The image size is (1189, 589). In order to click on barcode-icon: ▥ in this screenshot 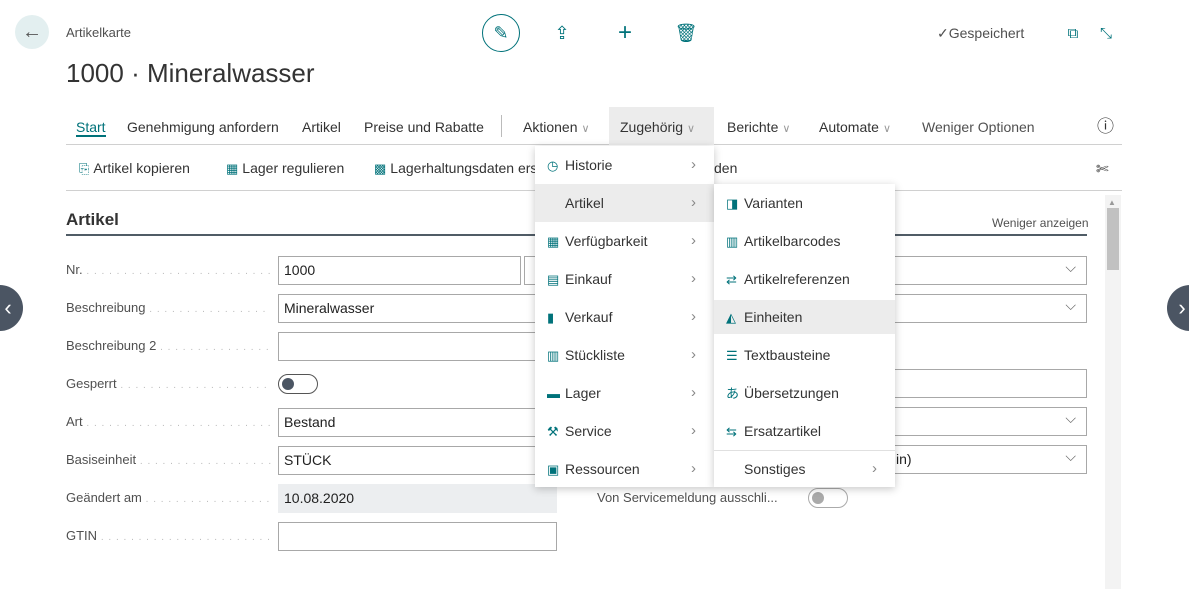, I will do `click(732, 241)`.